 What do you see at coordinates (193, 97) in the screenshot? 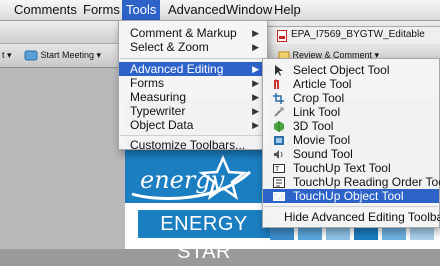
I see `menu-item-measuring: Measuring ▶` at bounding box center [193, 97].